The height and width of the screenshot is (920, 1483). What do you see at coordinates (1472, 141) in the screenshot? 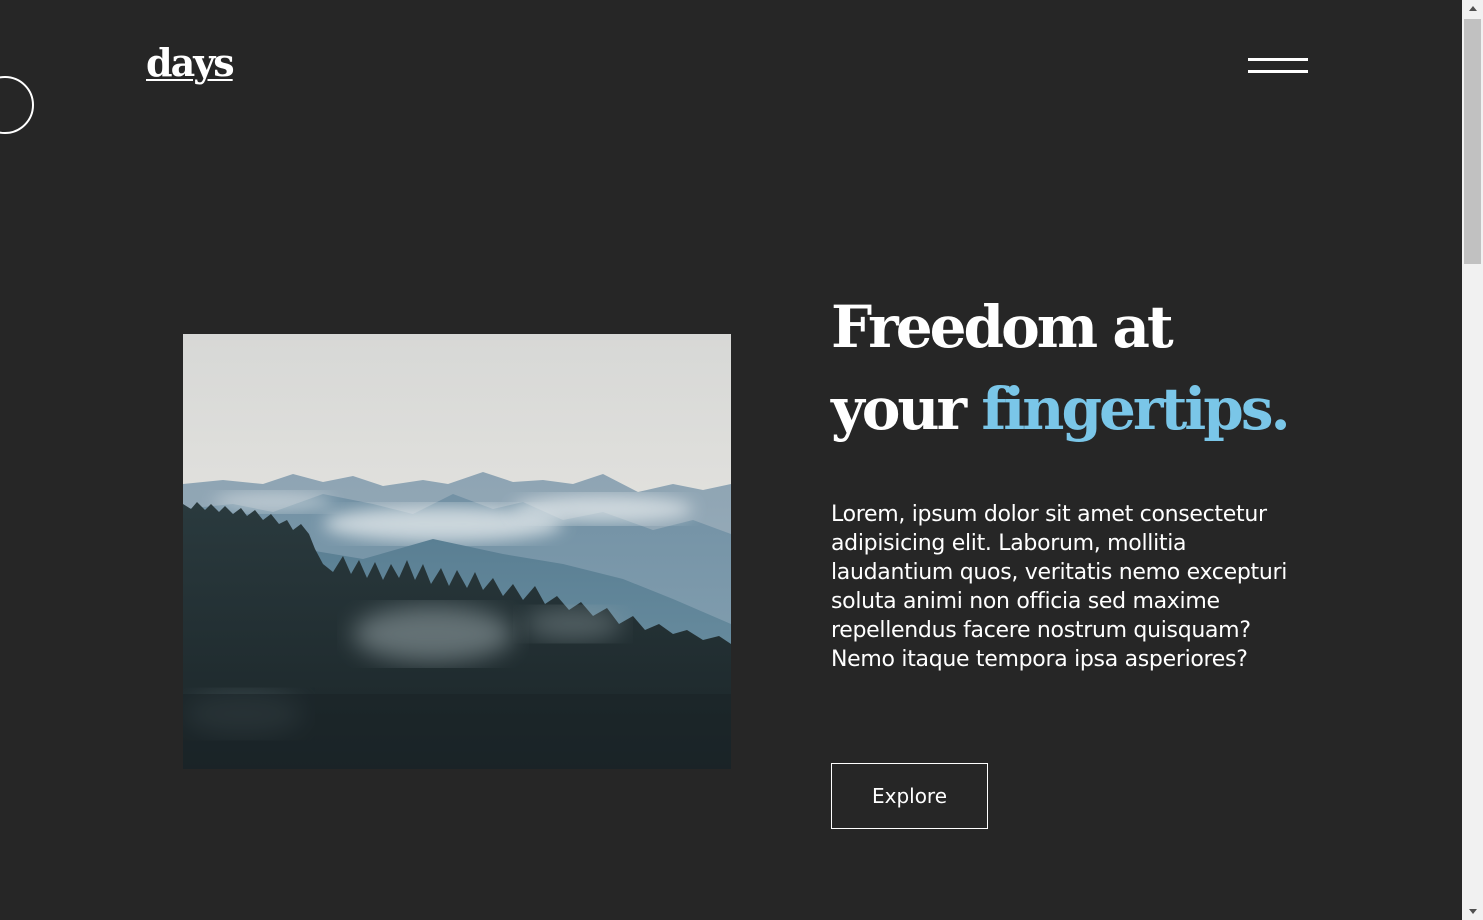
I see `scrollbar-thumb` at bounding box center [1472, 141].